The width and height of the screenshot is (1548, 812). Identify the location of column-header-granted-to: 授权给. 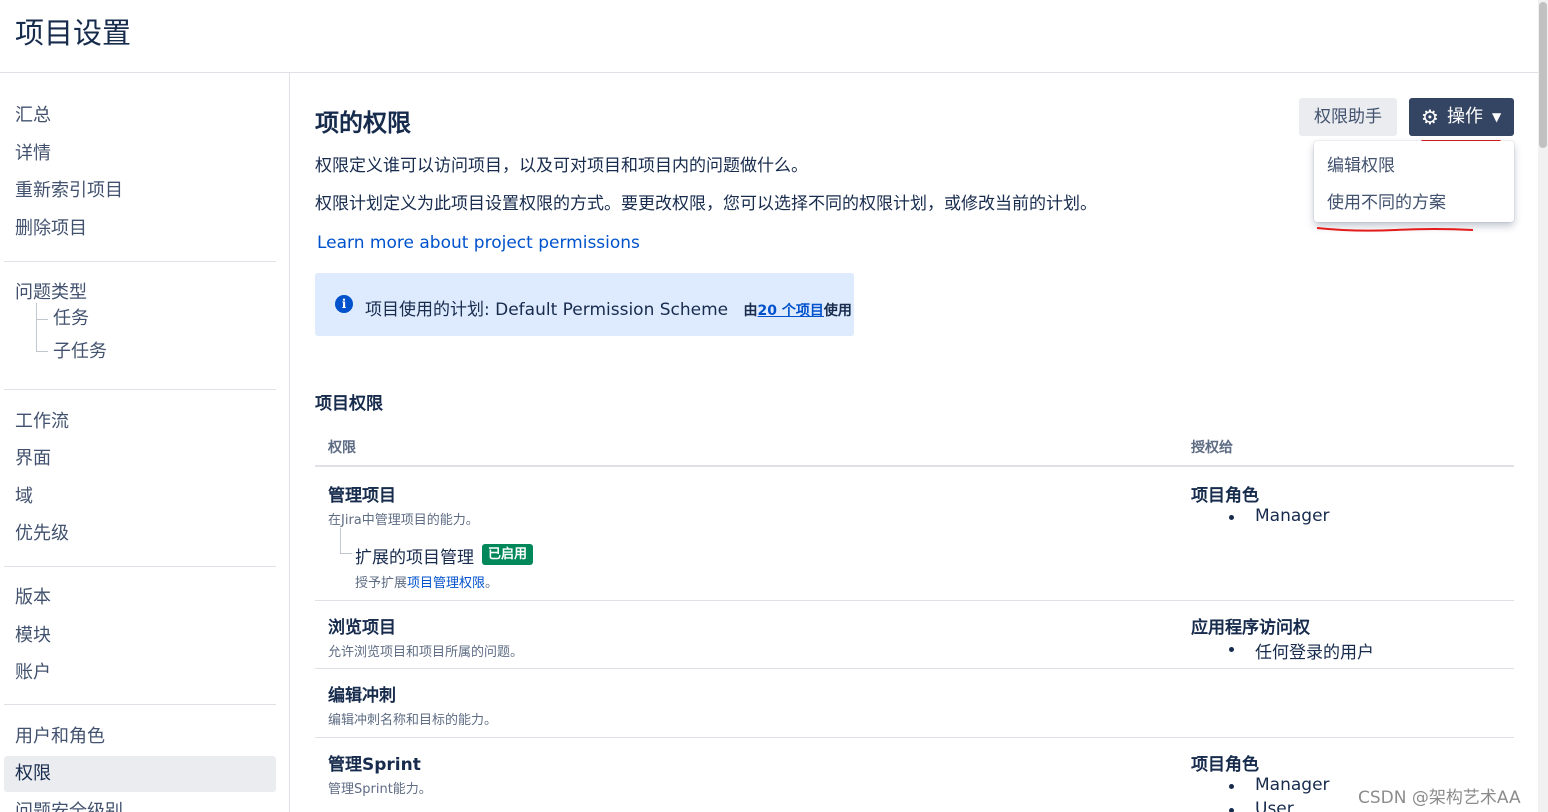
(1212, 448).